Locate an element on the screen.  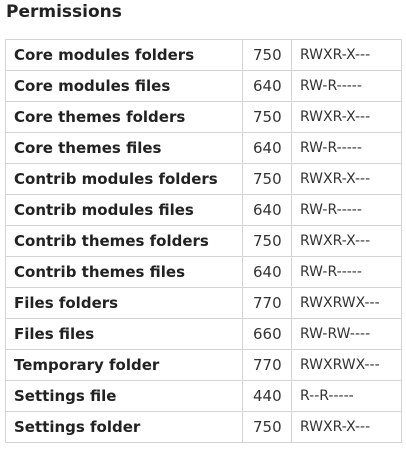
permission-name: Contrib modules files is located at coordinates (124, 210).